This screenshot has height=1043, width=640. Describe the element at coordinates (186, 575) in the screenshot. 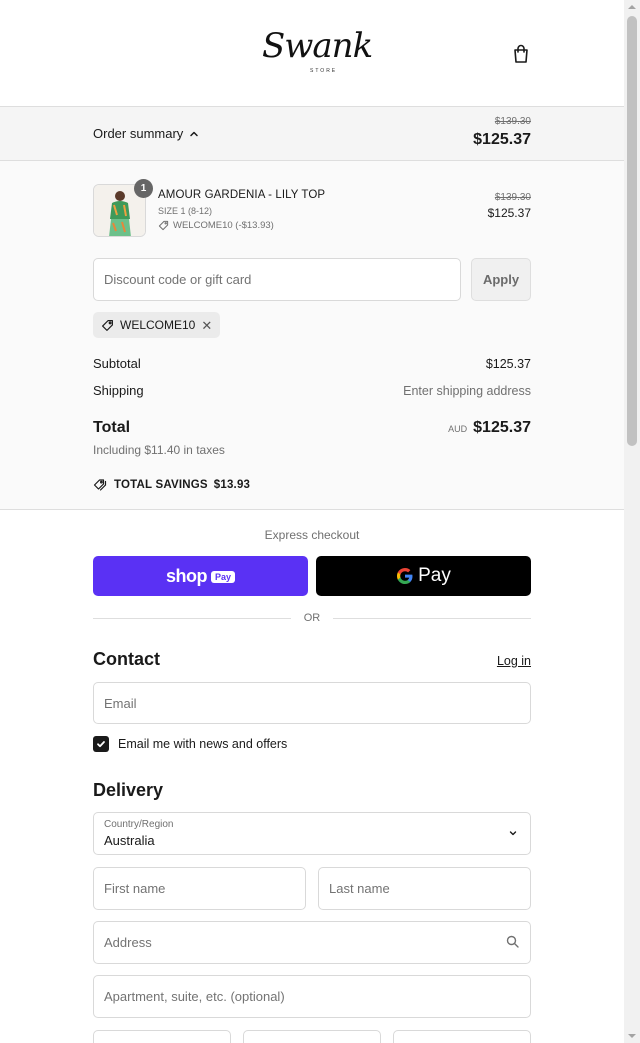

I see `shop-pay-word: shop` at that location.